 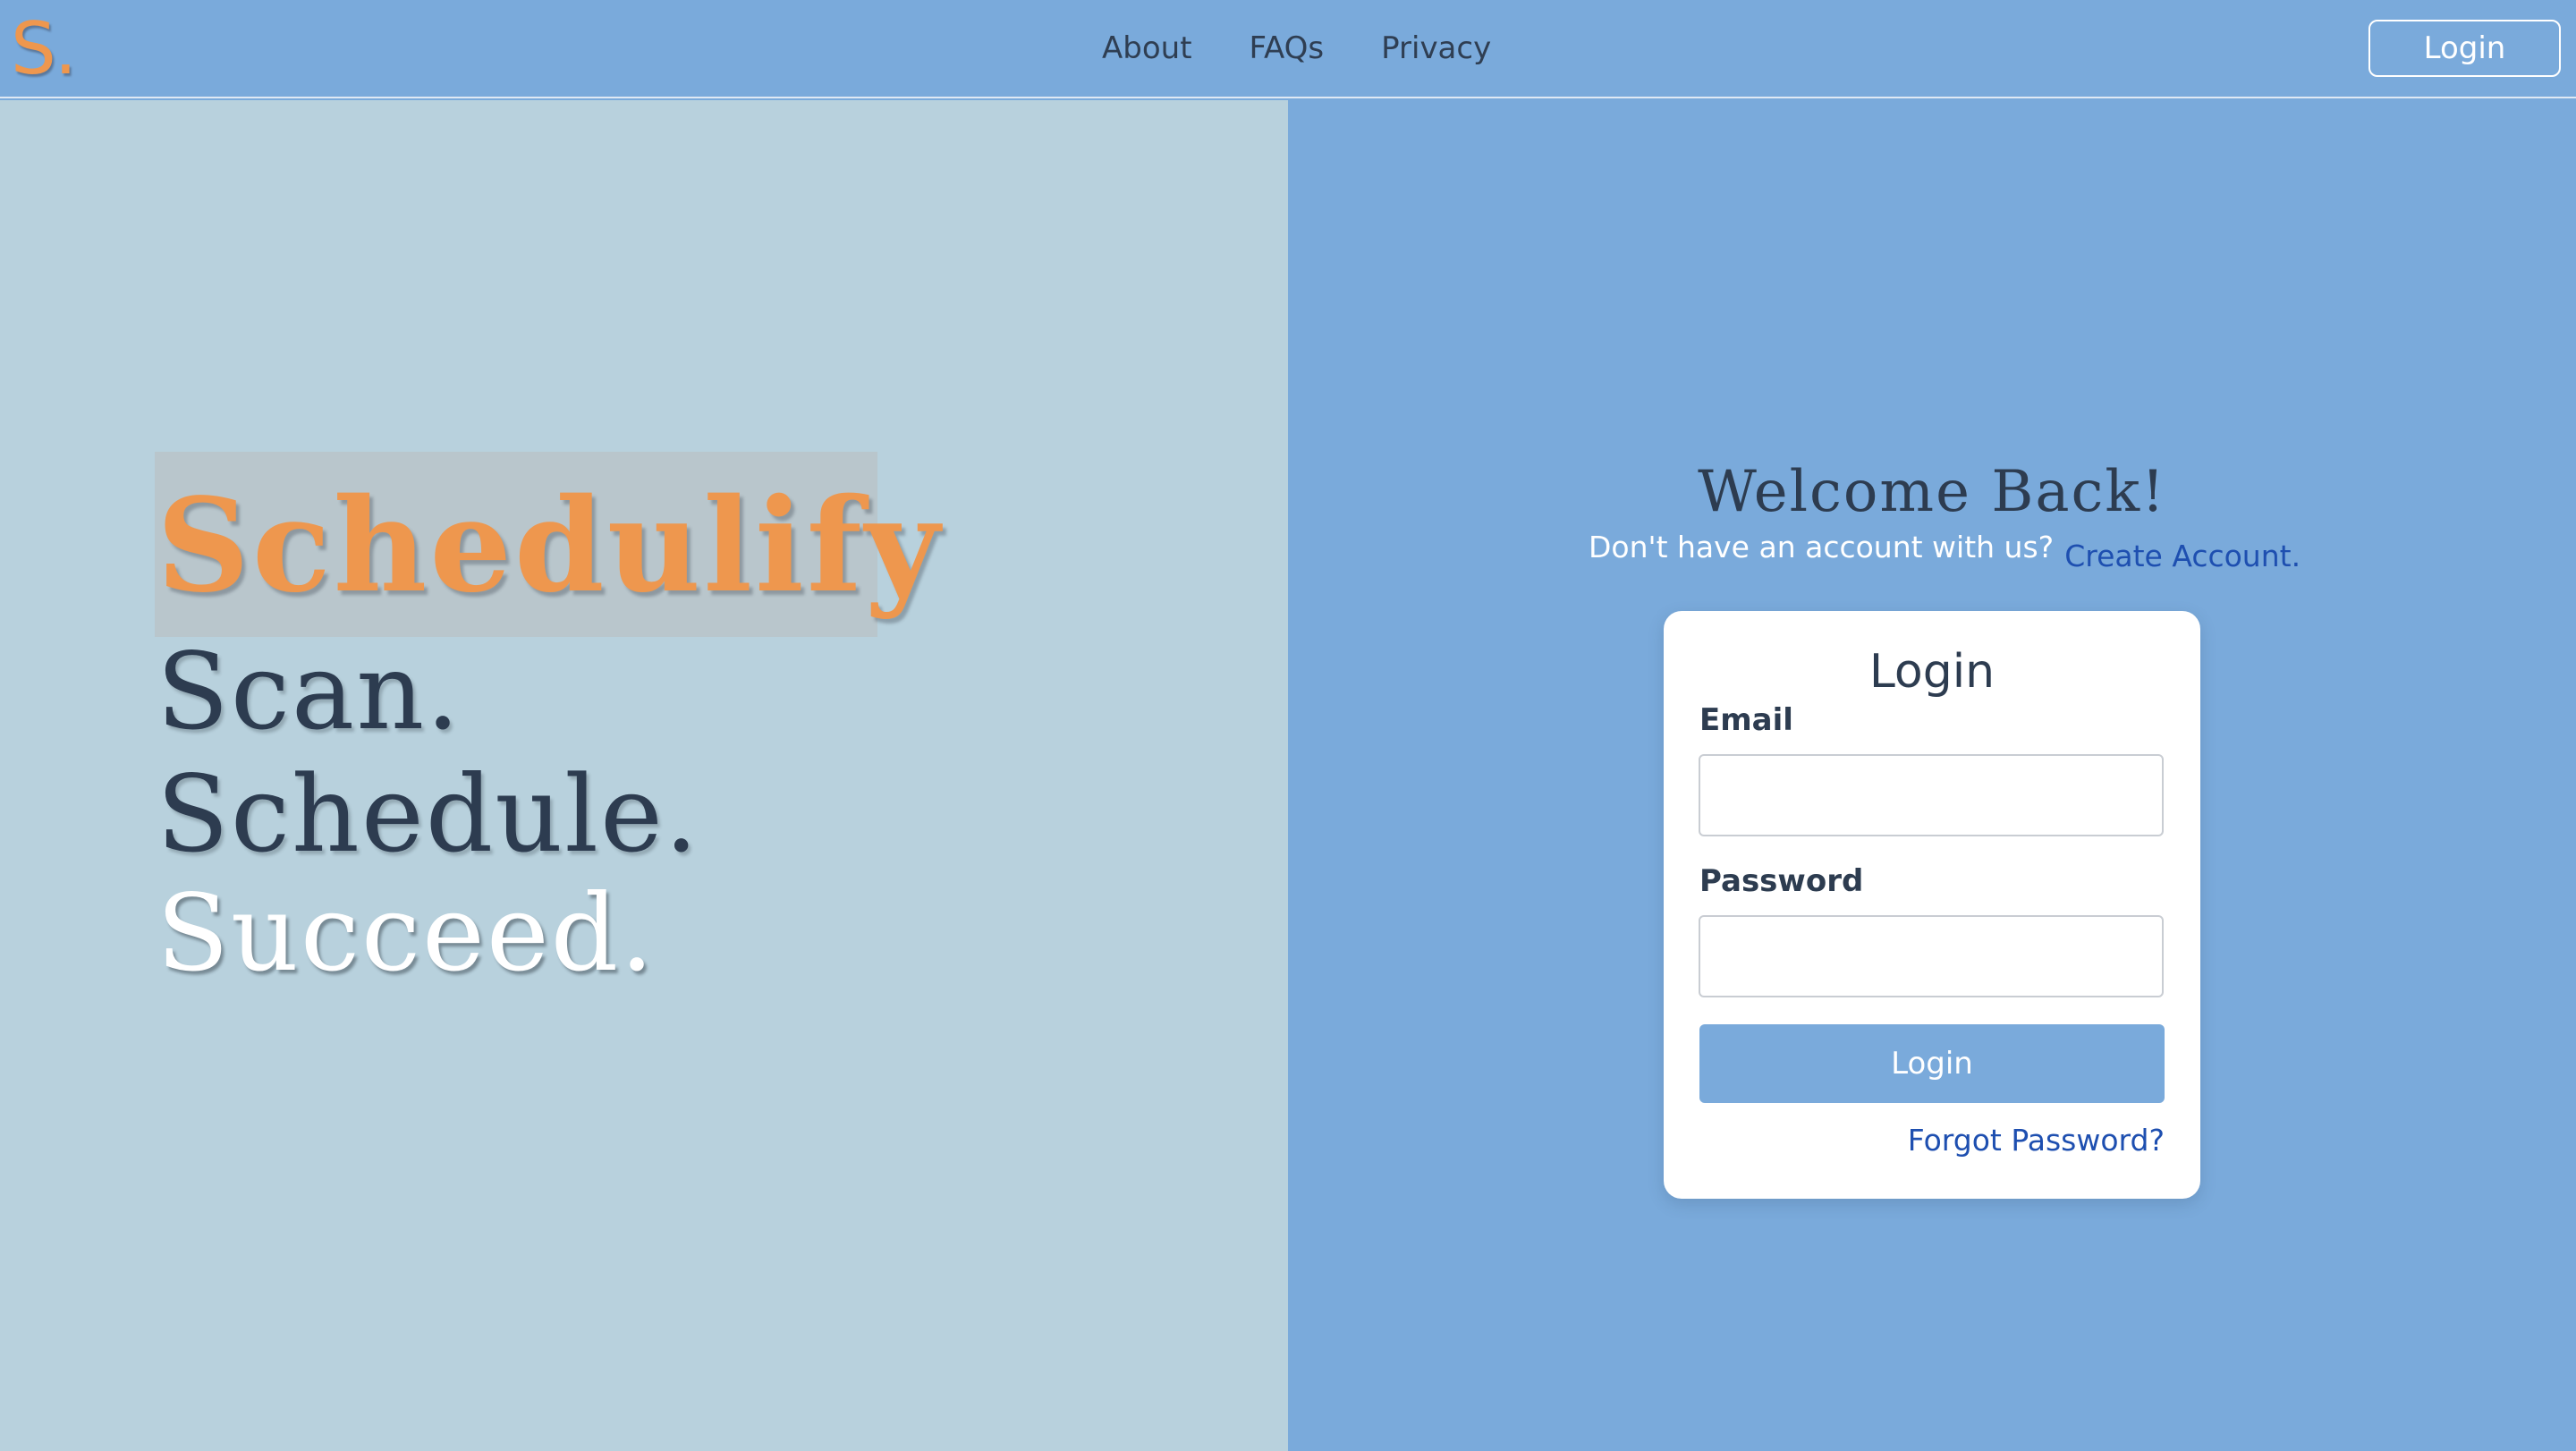 I want to click on nav-link-about: About, so click(x=1147, y=48).